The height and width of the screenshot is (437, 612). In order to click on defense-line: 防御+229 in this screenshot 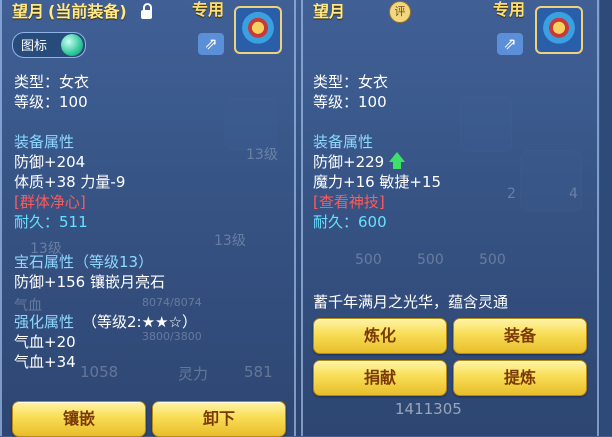, I will do `click(349, 162)`.